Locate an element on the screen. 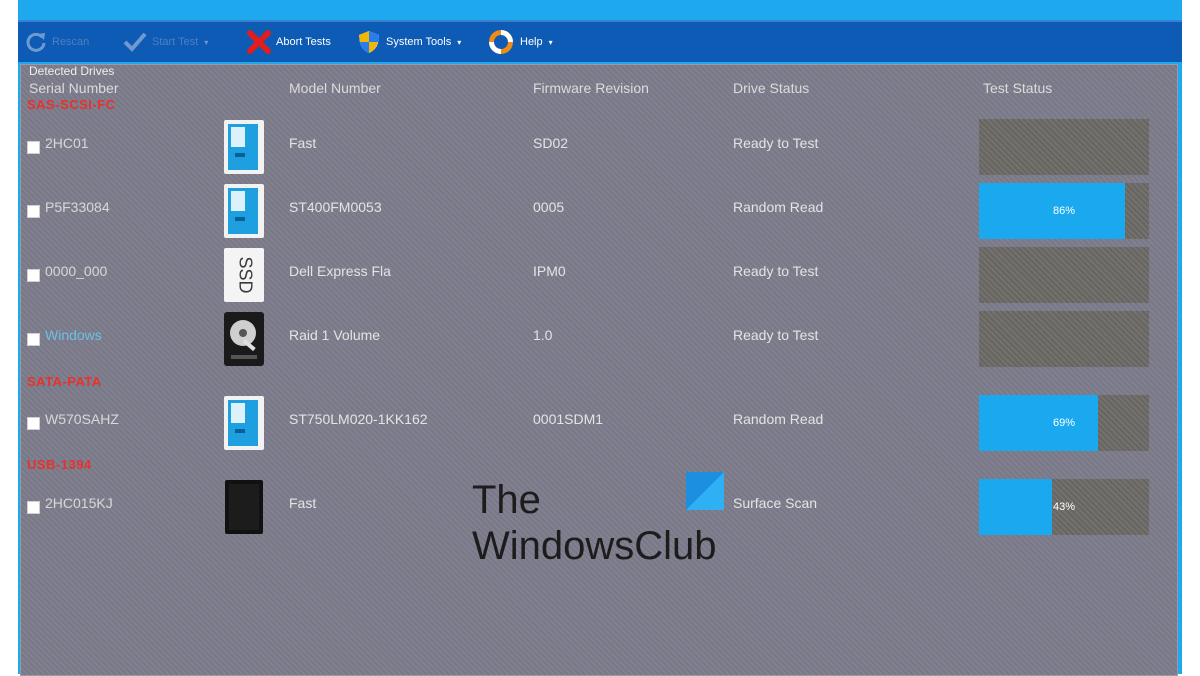 This screenshot has height=676, width=1200. table-row: 2HC01 Fast SD02 Ready to Test is located at coordinates (599, 147).